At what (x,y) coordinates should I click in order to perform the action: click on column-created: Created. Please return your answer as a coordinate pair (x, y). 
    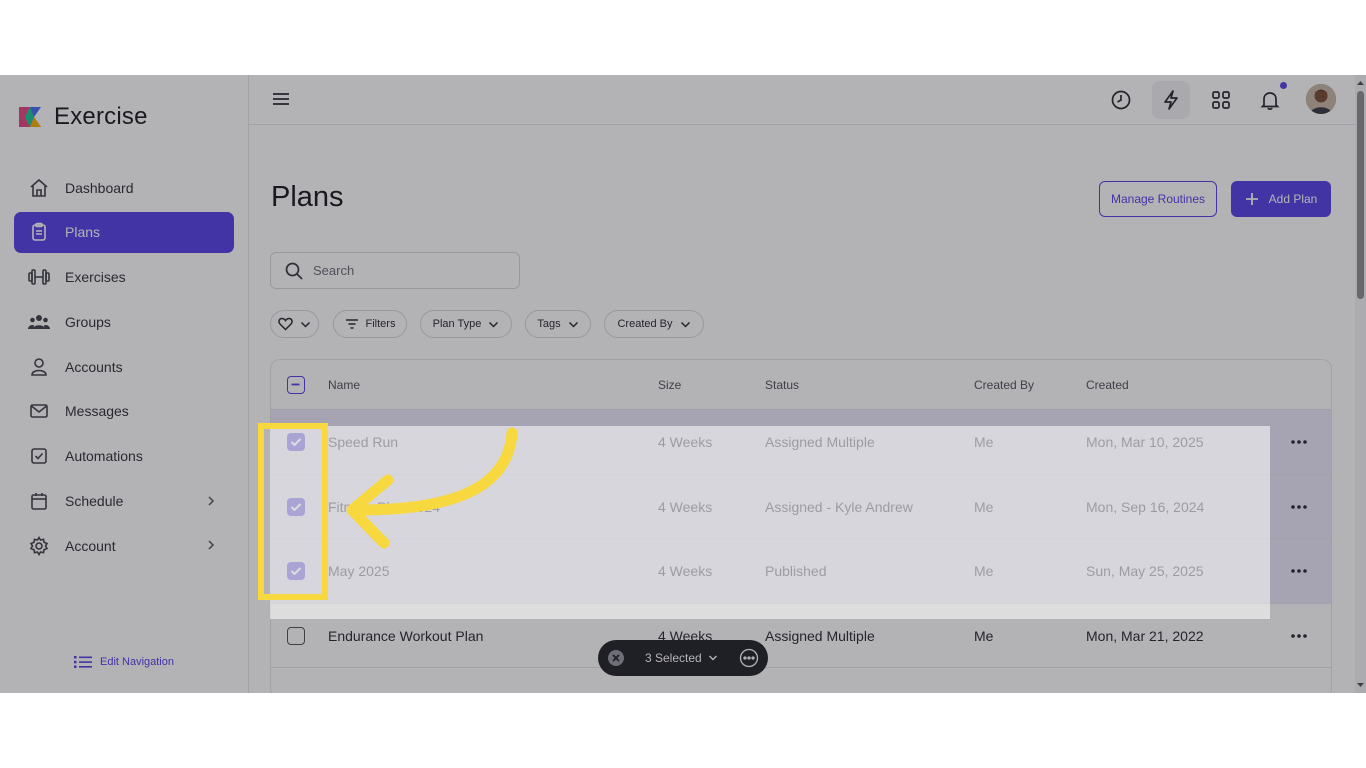
    Looking at the image, I should click on (1107, 385).